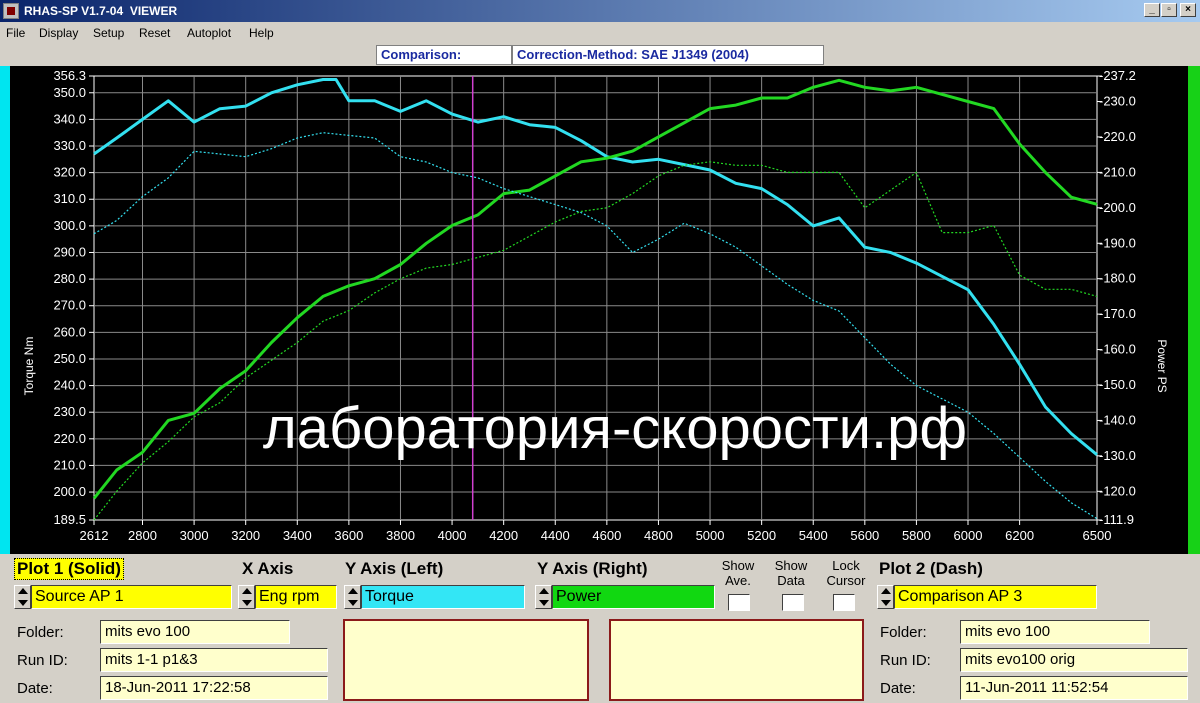  Describe the element at coordinates (1169, 10) in the screenshot. I see `maximize-button: ▫` at that location.